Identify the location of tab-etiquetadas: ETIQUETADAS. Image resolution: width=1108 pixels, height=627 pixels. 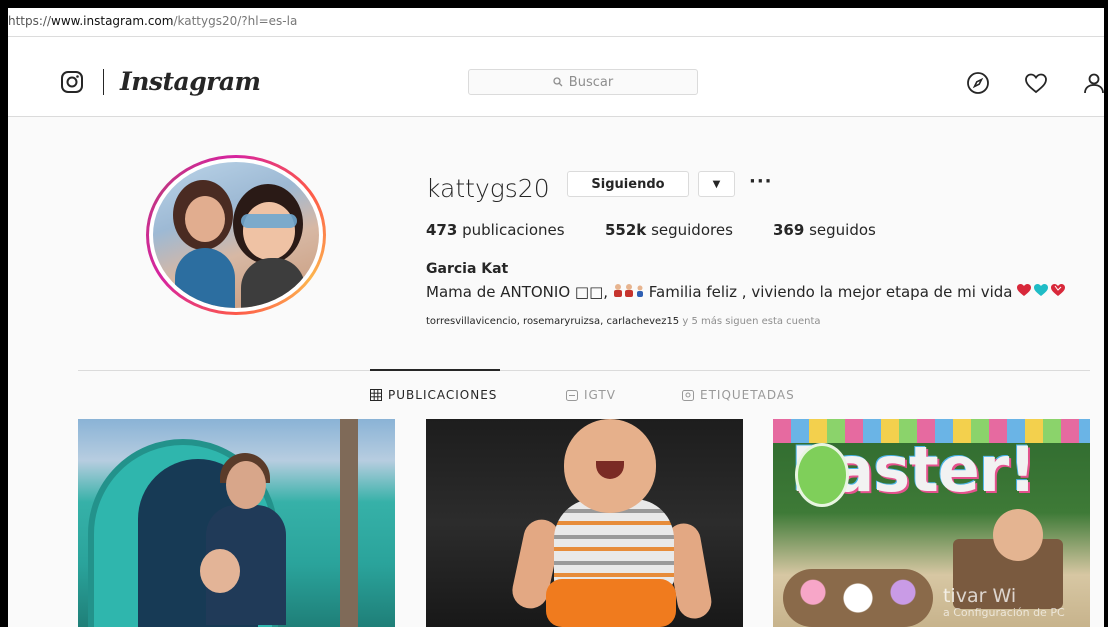
(738, 395).